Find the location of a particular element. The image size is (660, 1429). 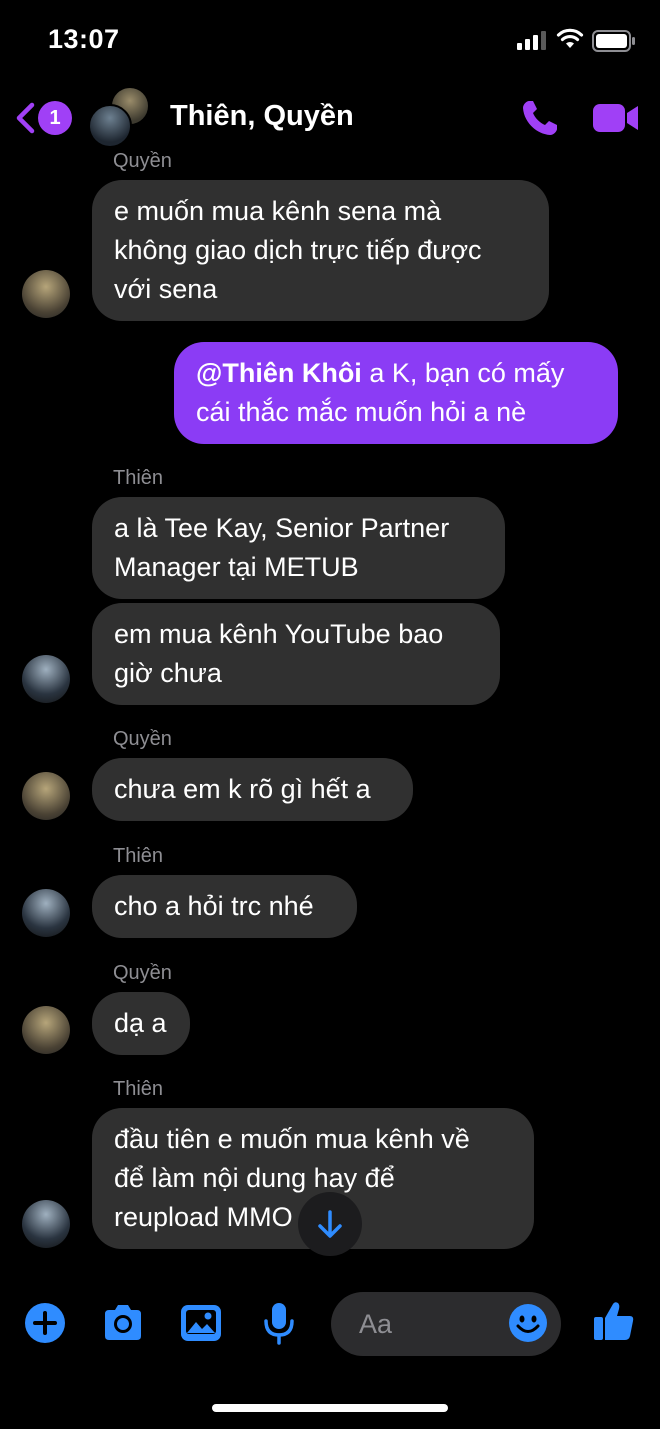

mention-tag: @Thiên Khôi is located at coordinates (279, 373).